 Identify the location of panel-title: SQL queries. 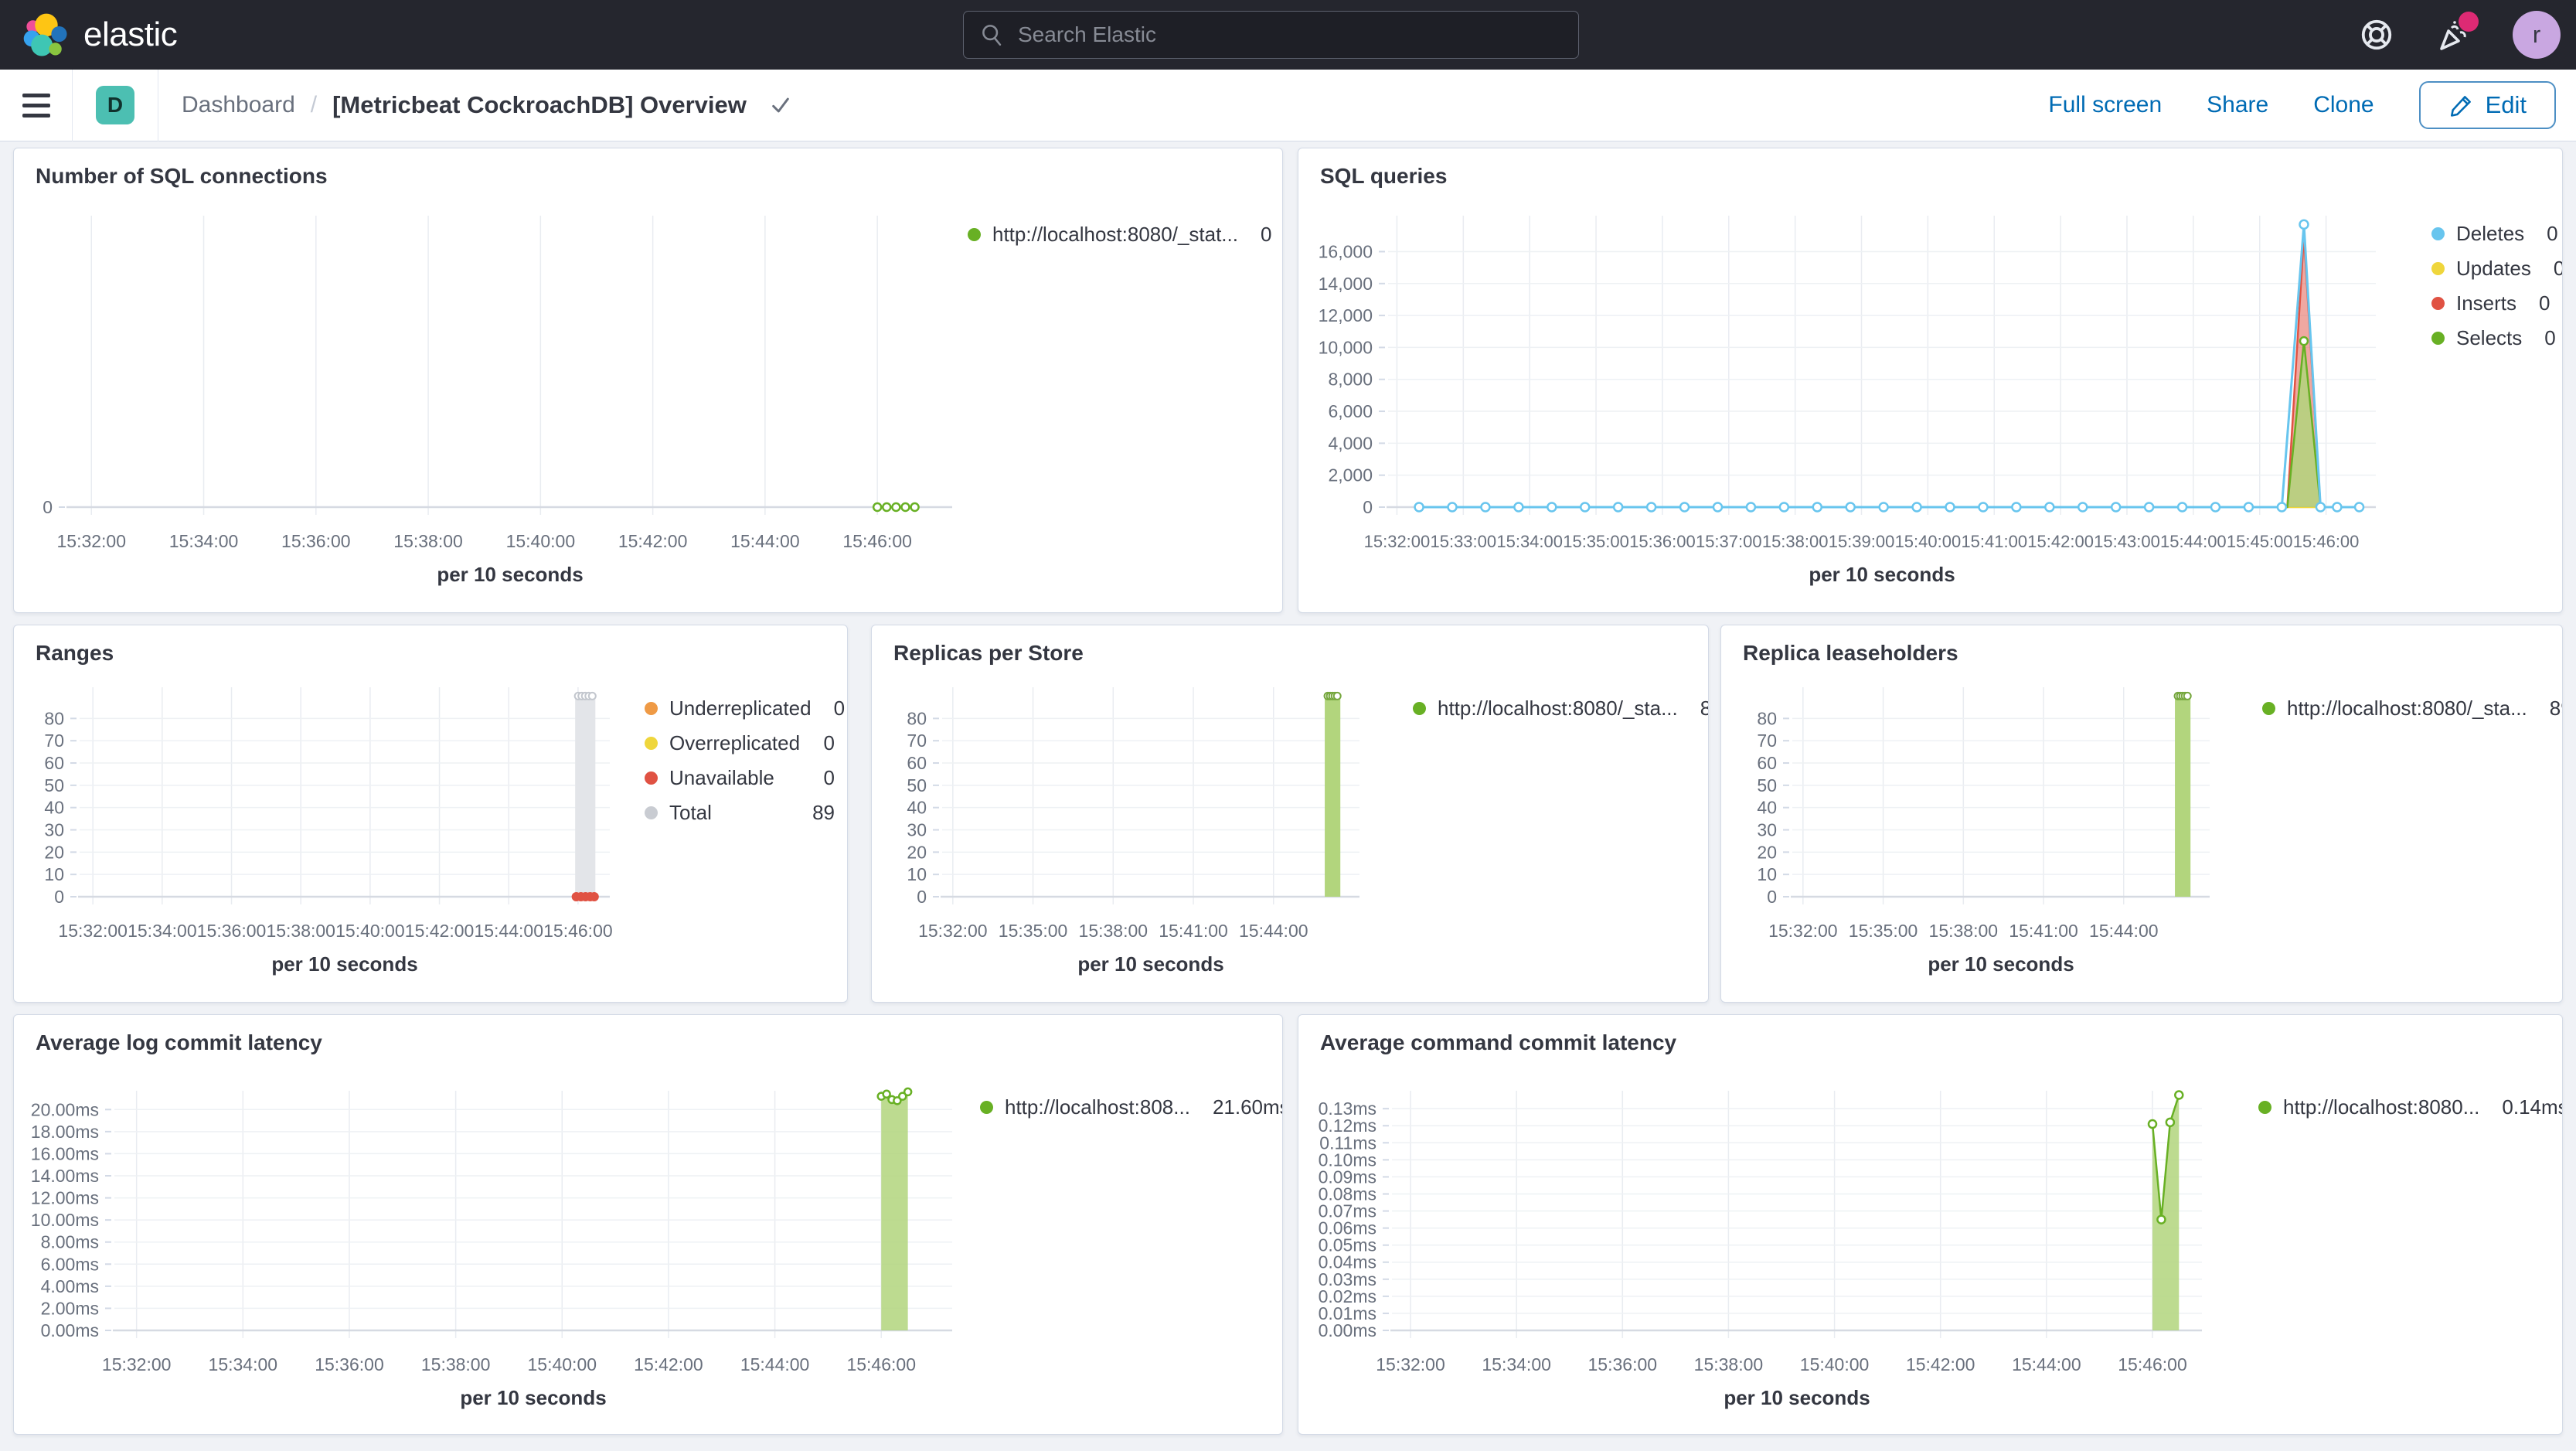
(1383, 176).